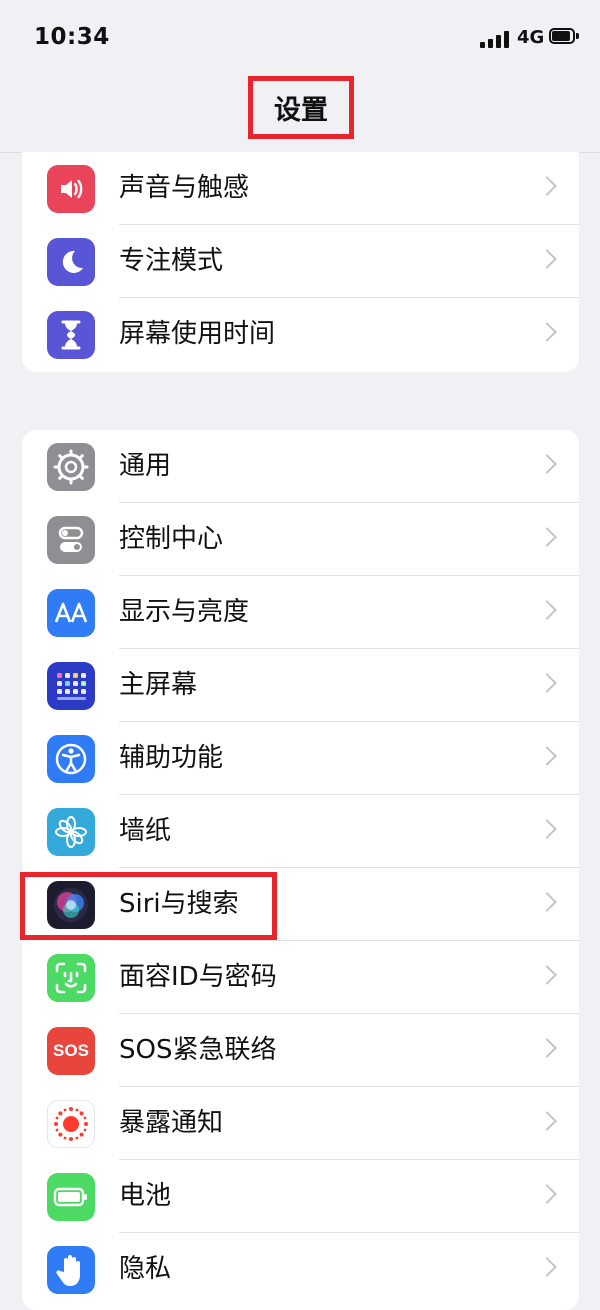  I want to click on siri-icon, so click(71, 905).